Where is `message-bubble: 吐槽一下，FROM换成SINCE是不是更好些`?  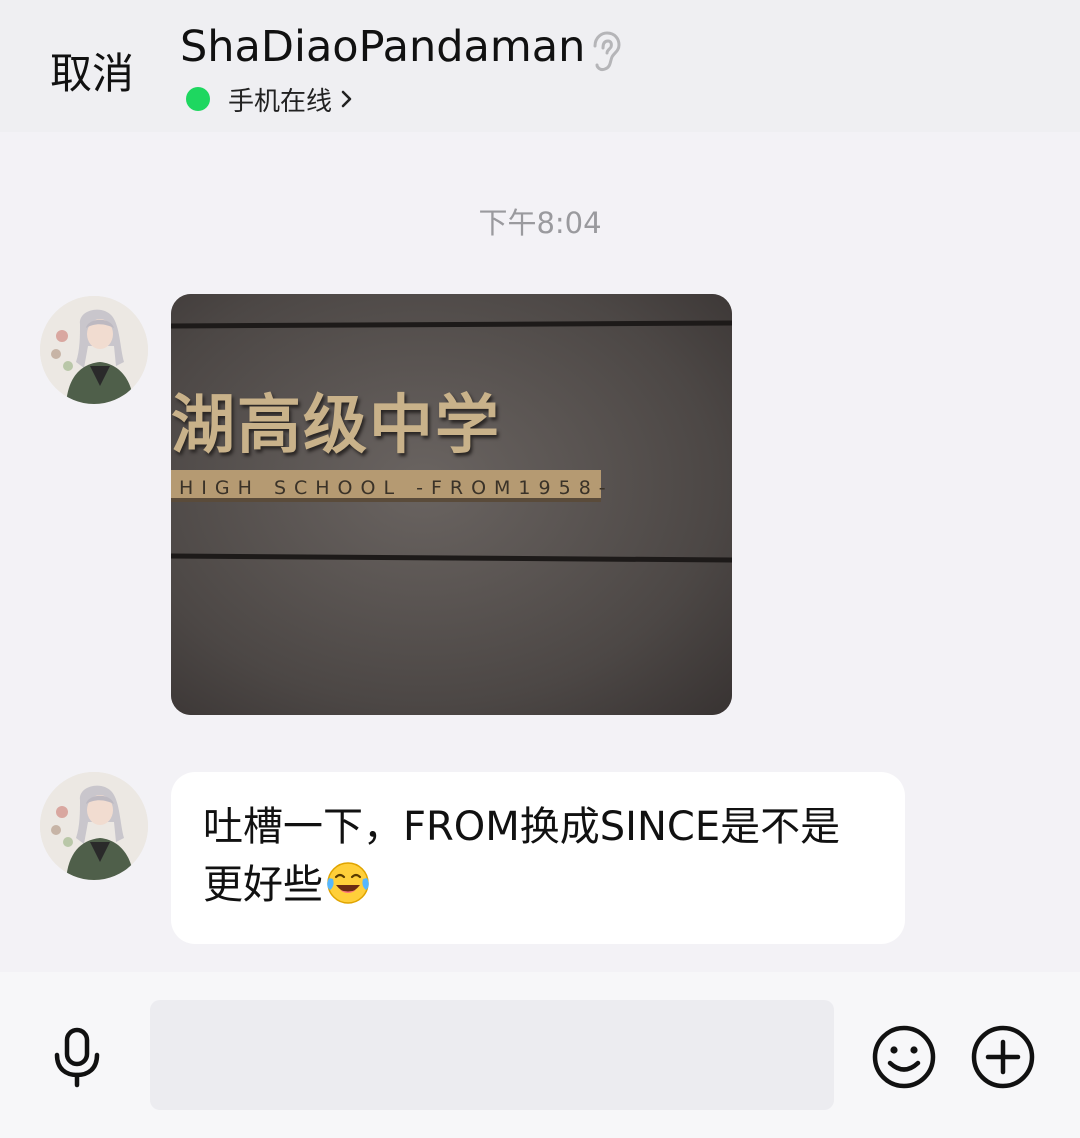
message-bubble: 吐槽一下，FROM换成SINCE是不是更好些 is located at coordinates (538, 858).